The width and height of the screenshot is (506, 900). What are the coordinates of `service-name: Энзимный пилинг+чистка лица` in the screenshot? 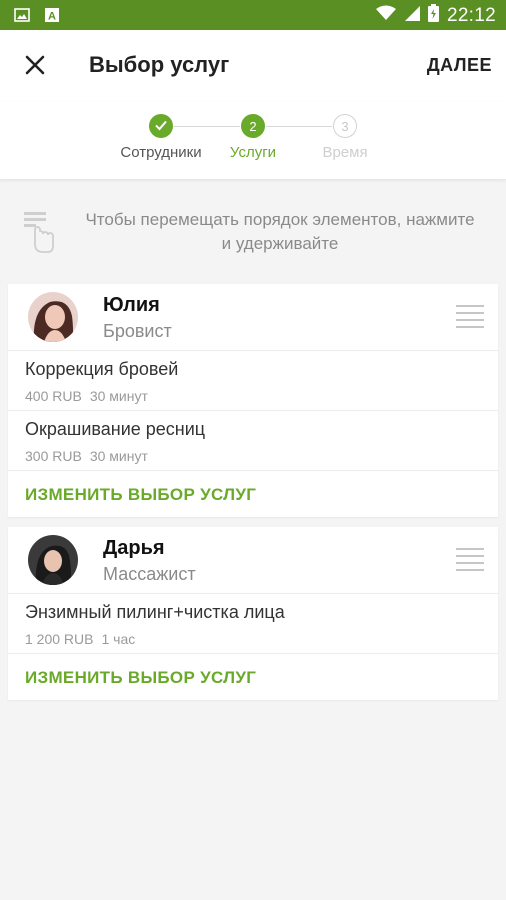 It's located at (155, 612).